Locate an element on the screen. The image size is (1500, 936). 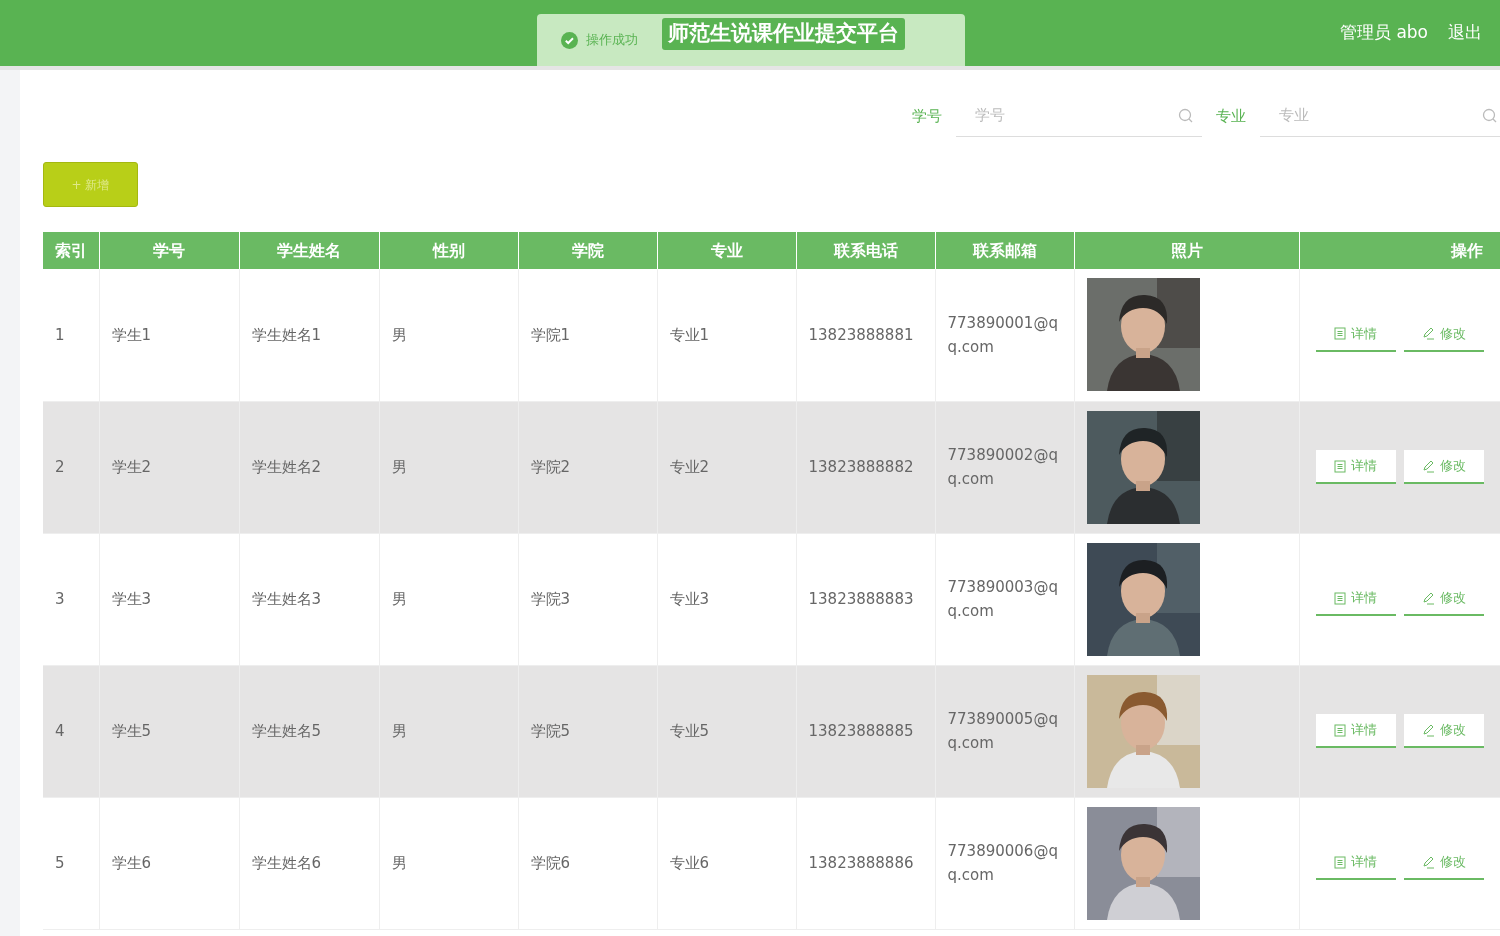
table-cell: 学院1 is located at coordinates (587, 335).